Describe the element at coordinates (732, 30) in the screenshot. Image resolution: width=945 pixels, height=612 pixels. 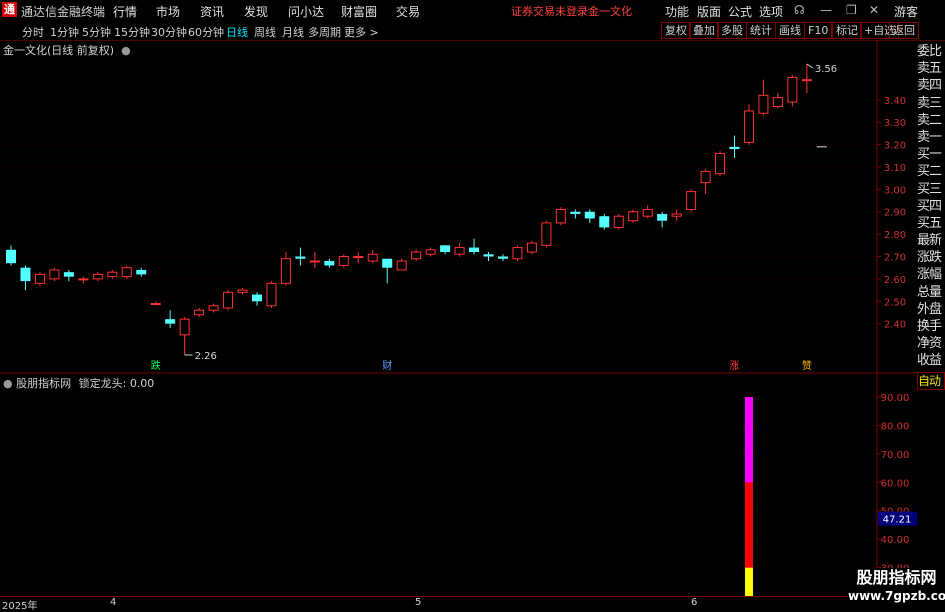
I see `multi-stock-button: 多股` at that location.